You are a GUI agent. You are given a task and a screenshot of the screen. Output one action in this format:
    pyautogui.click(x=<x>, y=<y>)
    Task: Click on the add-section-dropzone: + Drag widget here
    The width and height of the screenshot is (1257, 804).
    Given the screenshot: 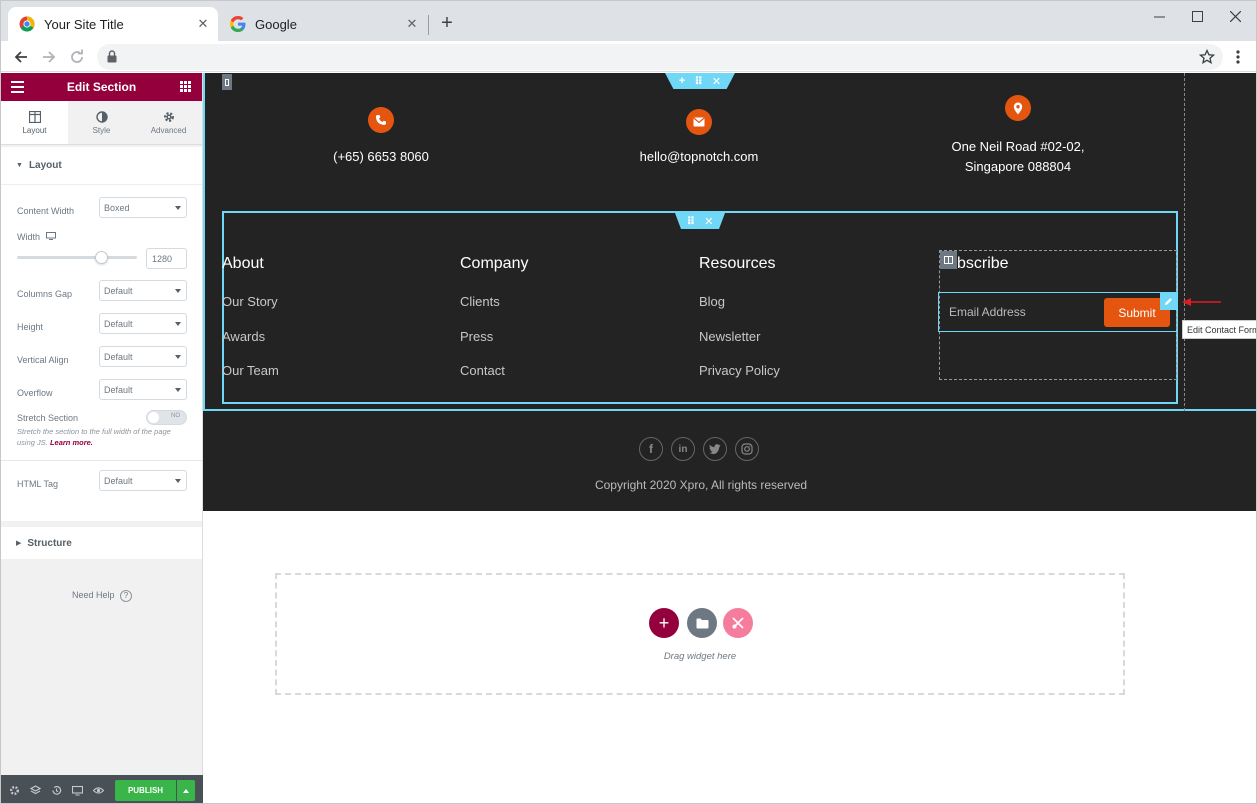 What is the action you would take?
    pyautogui.click(x=700, y=634)
    